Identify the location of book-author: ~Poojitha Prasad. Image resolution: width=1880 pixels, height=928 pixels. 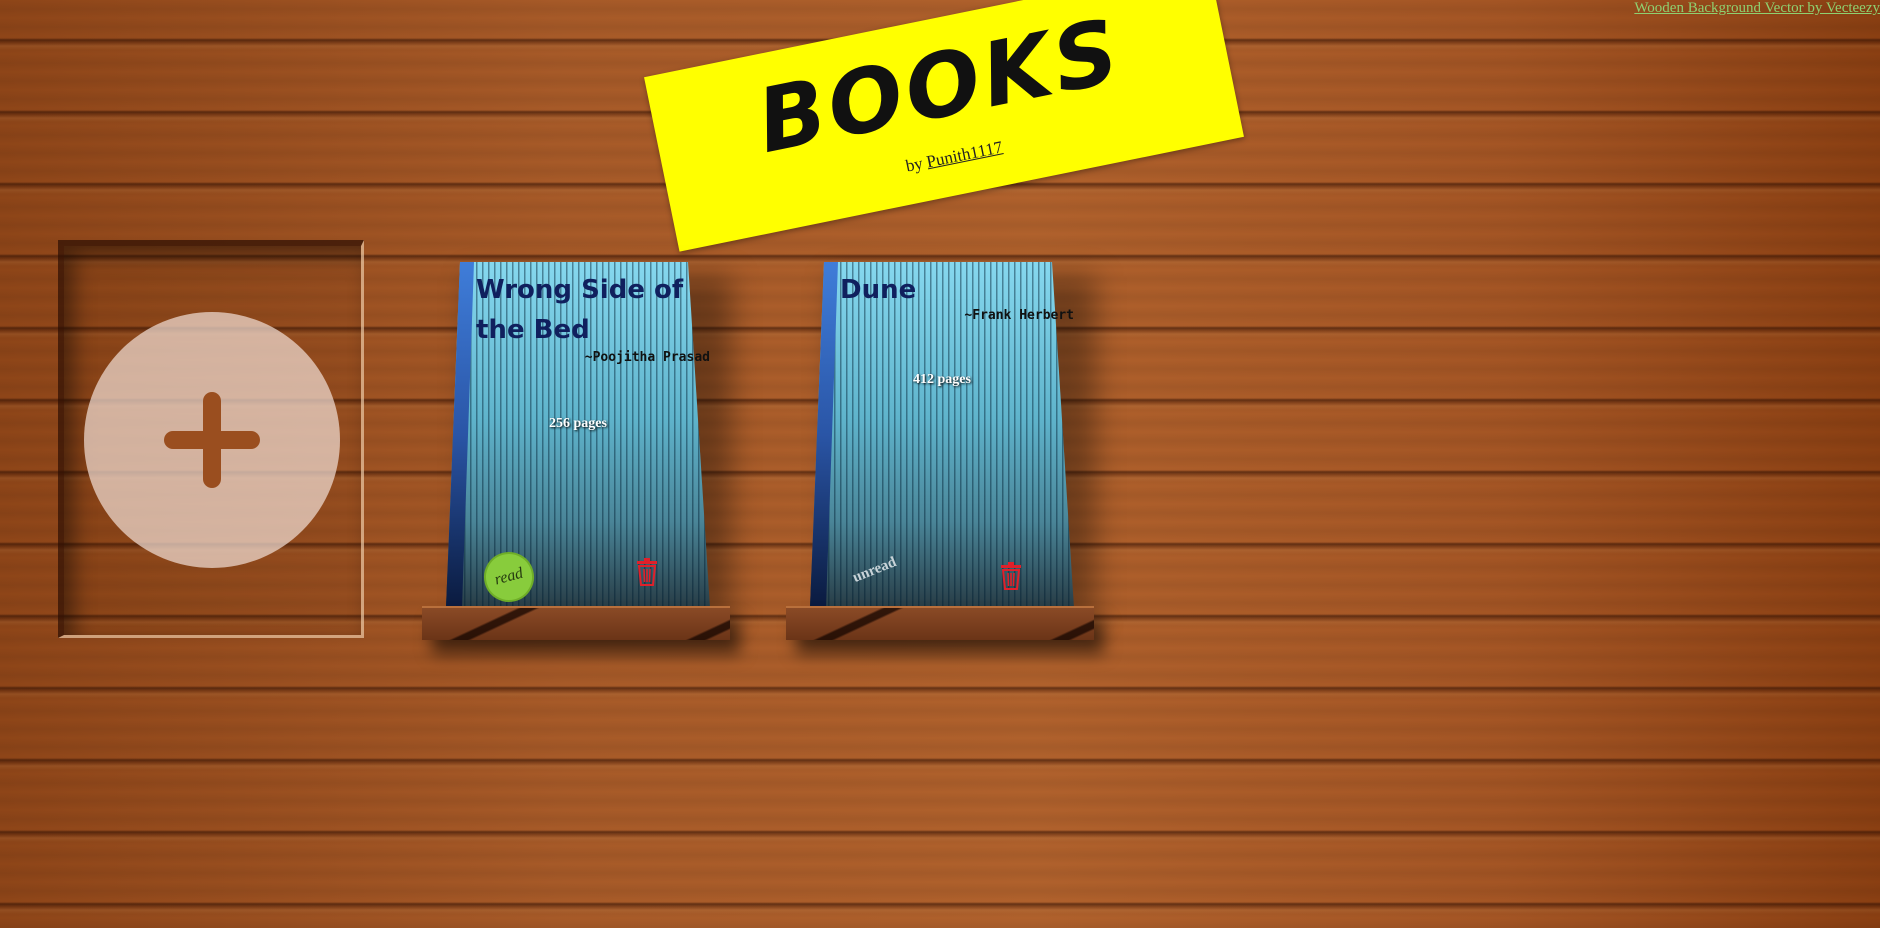
(647, 357).